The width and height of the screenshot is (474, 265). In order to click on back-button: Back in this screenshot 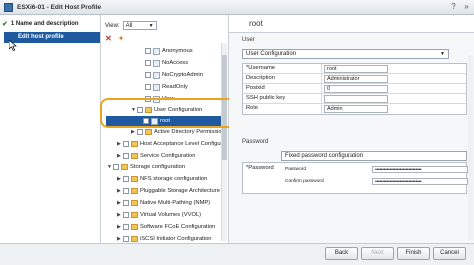, I will do `click(341, 253)`.